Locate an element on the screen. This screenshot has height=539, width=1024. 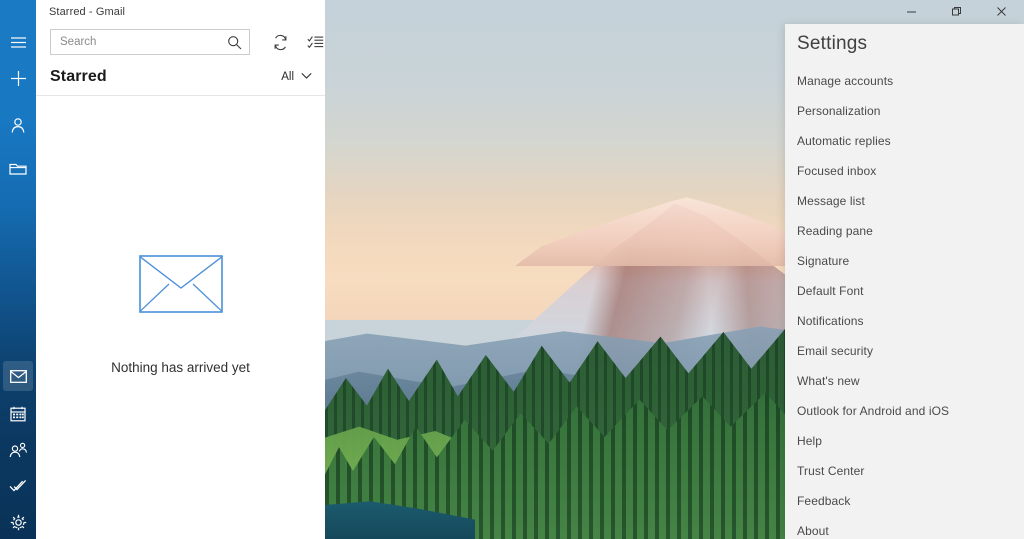
settings-item-label: About is located at coordinates (813, 531).